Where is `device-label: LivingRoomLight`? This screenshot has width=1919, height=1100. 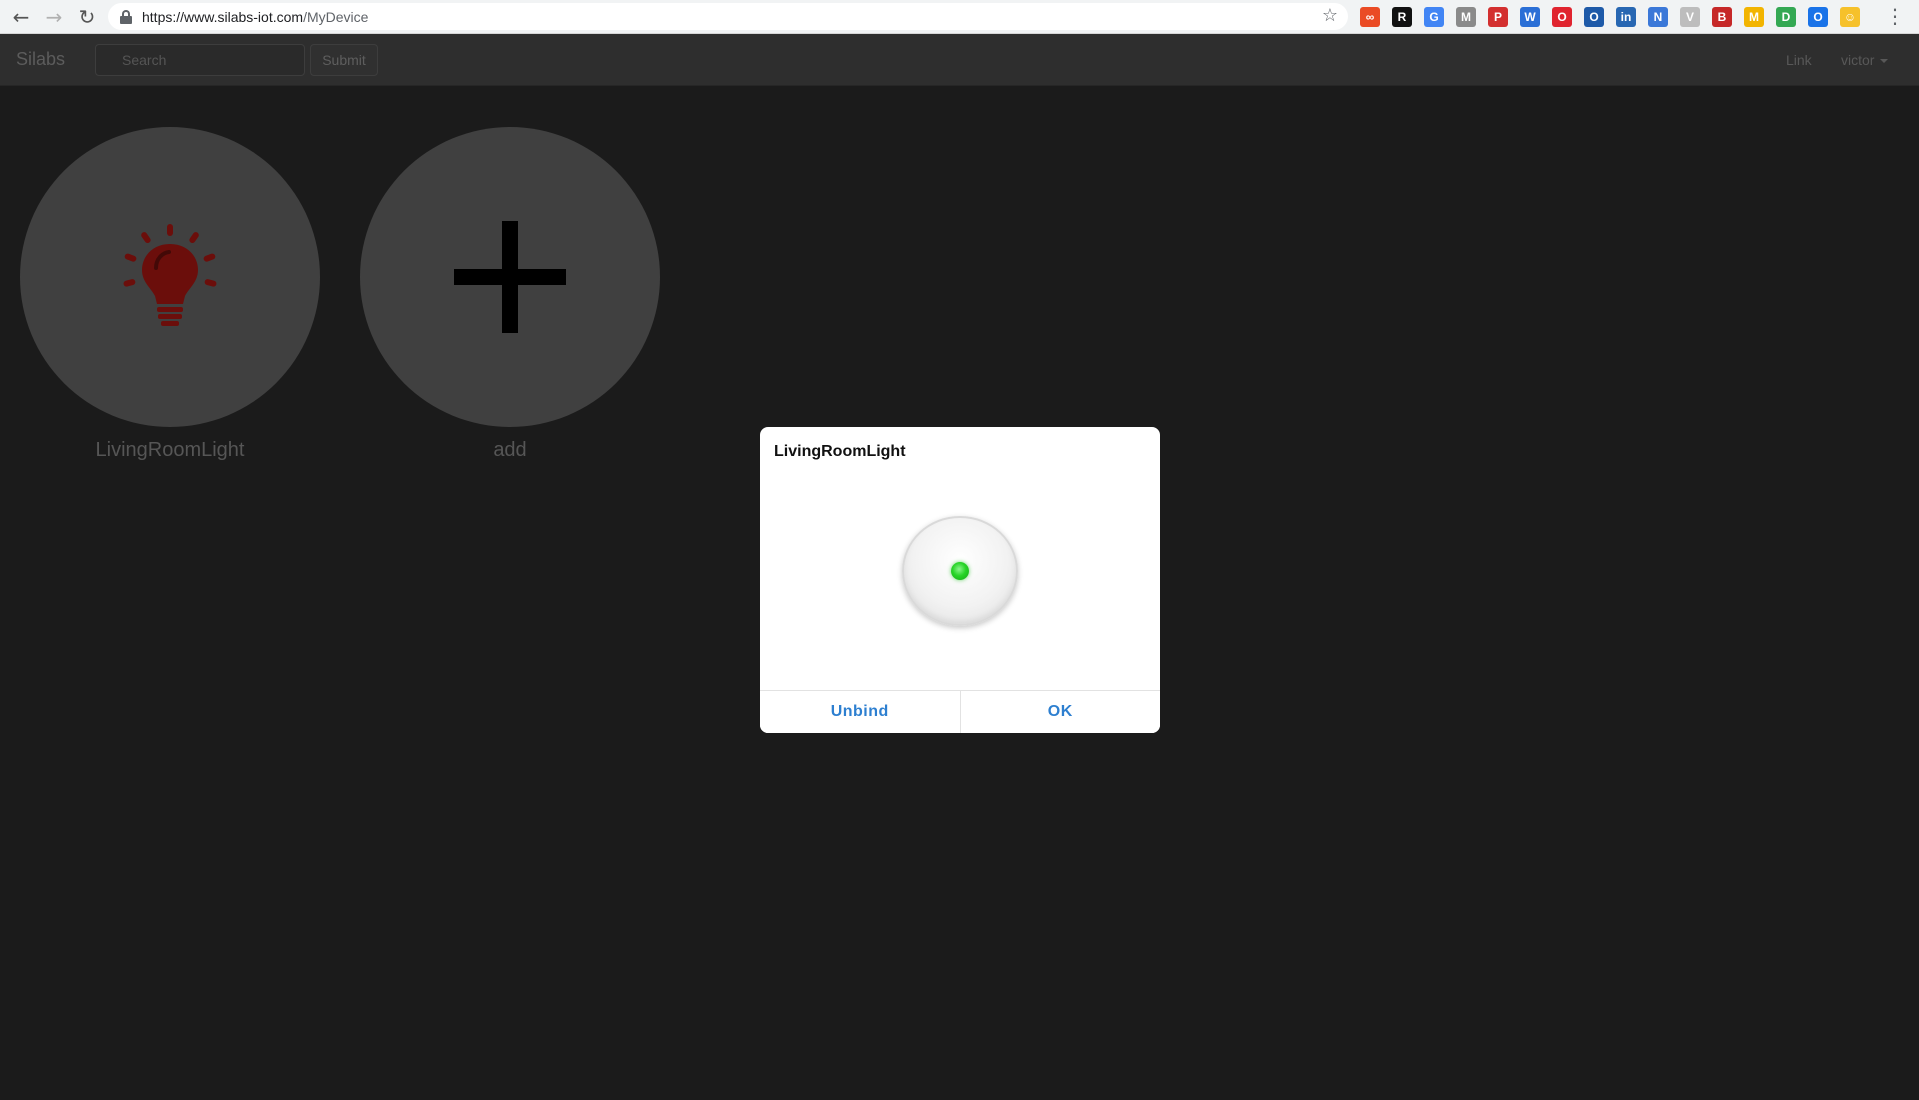
device-label: LivingRoomLight is located at coordinates (170, 450).